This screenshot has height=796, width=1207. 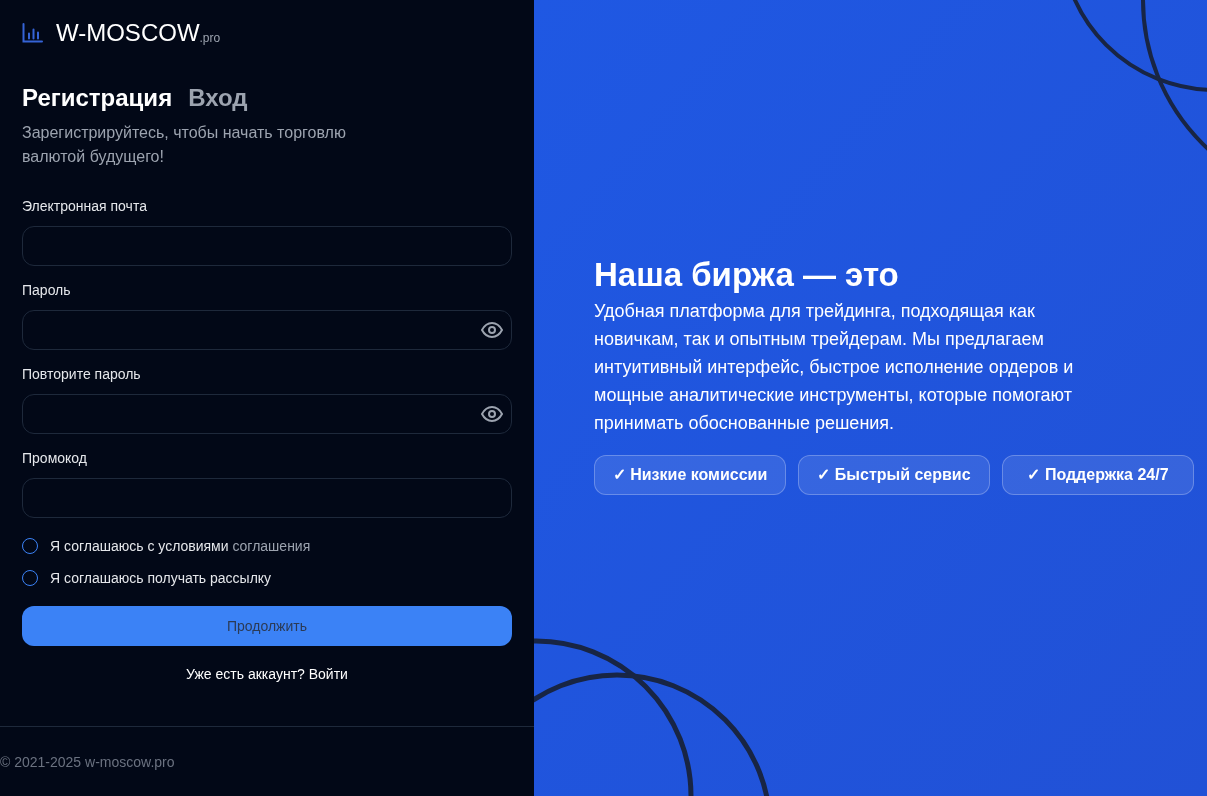 What do you see at coordinates (55, 458) in the screenshot?
I see `field-label: Промокод` at bounding box center [55, 458].